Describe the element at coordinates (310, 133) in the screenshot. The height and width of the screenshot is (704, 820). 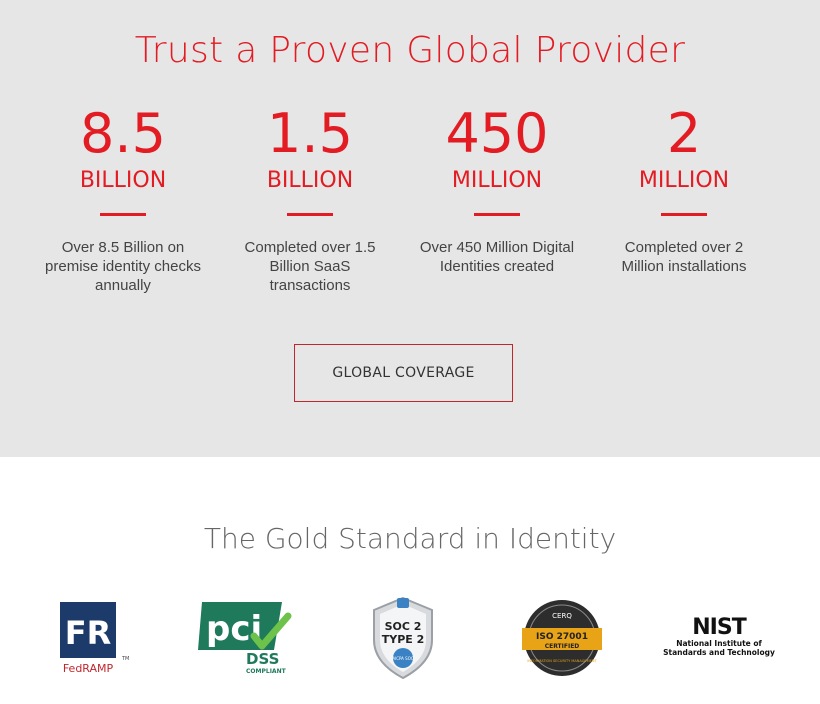
I see `stat-number: 1.5` at that location.